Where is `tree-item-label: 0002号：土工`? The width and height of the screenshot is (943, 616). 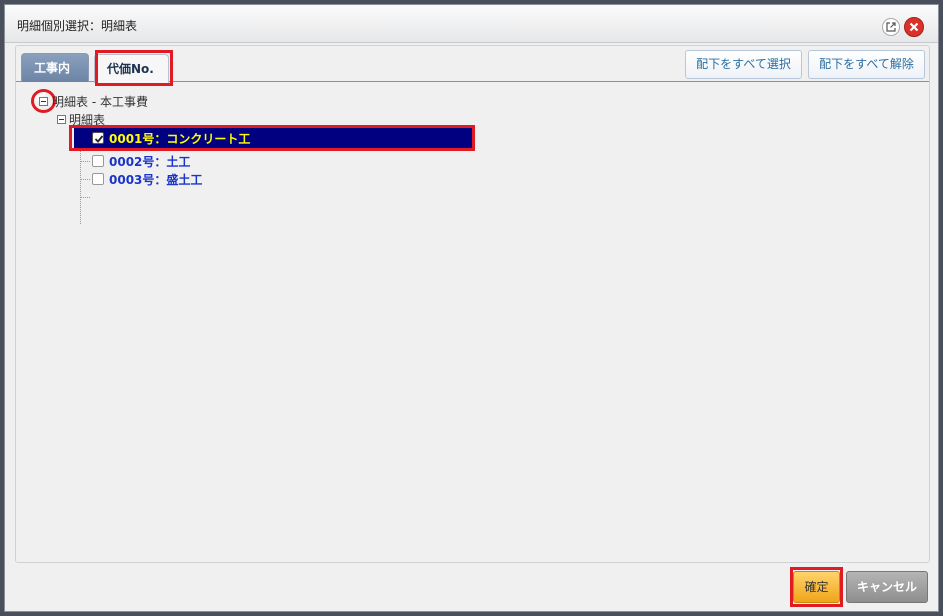
tree-item-label: 0002号：土工 is located at coordinates (149, 161).